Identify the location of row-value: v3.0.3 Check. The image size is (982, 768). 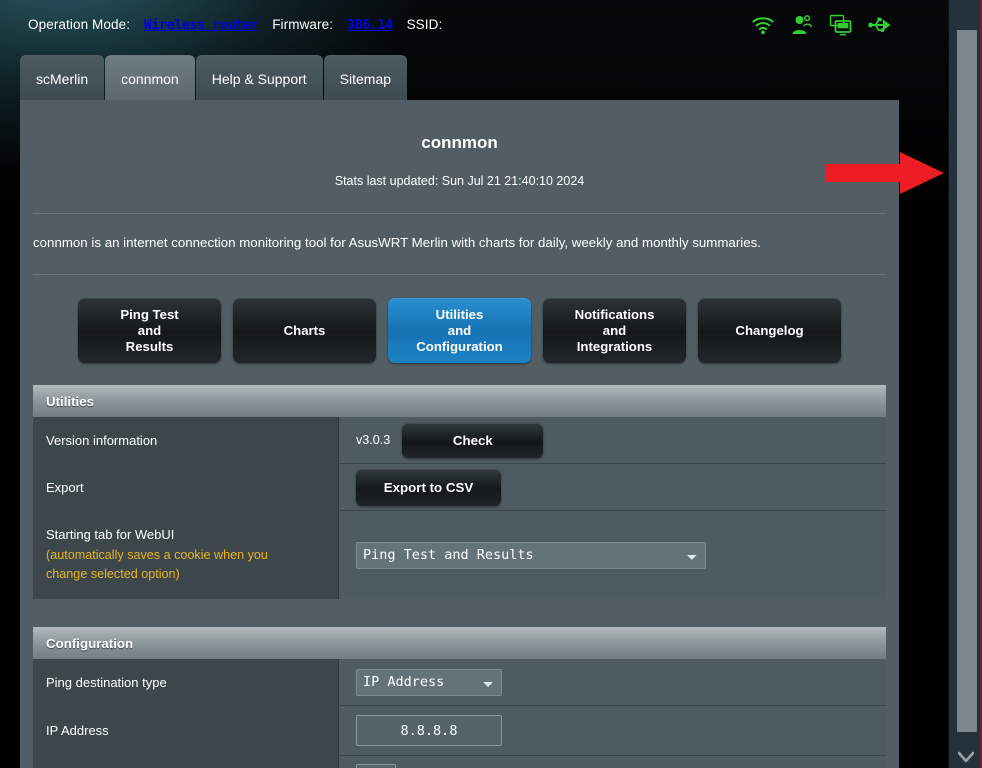
(612, 440).